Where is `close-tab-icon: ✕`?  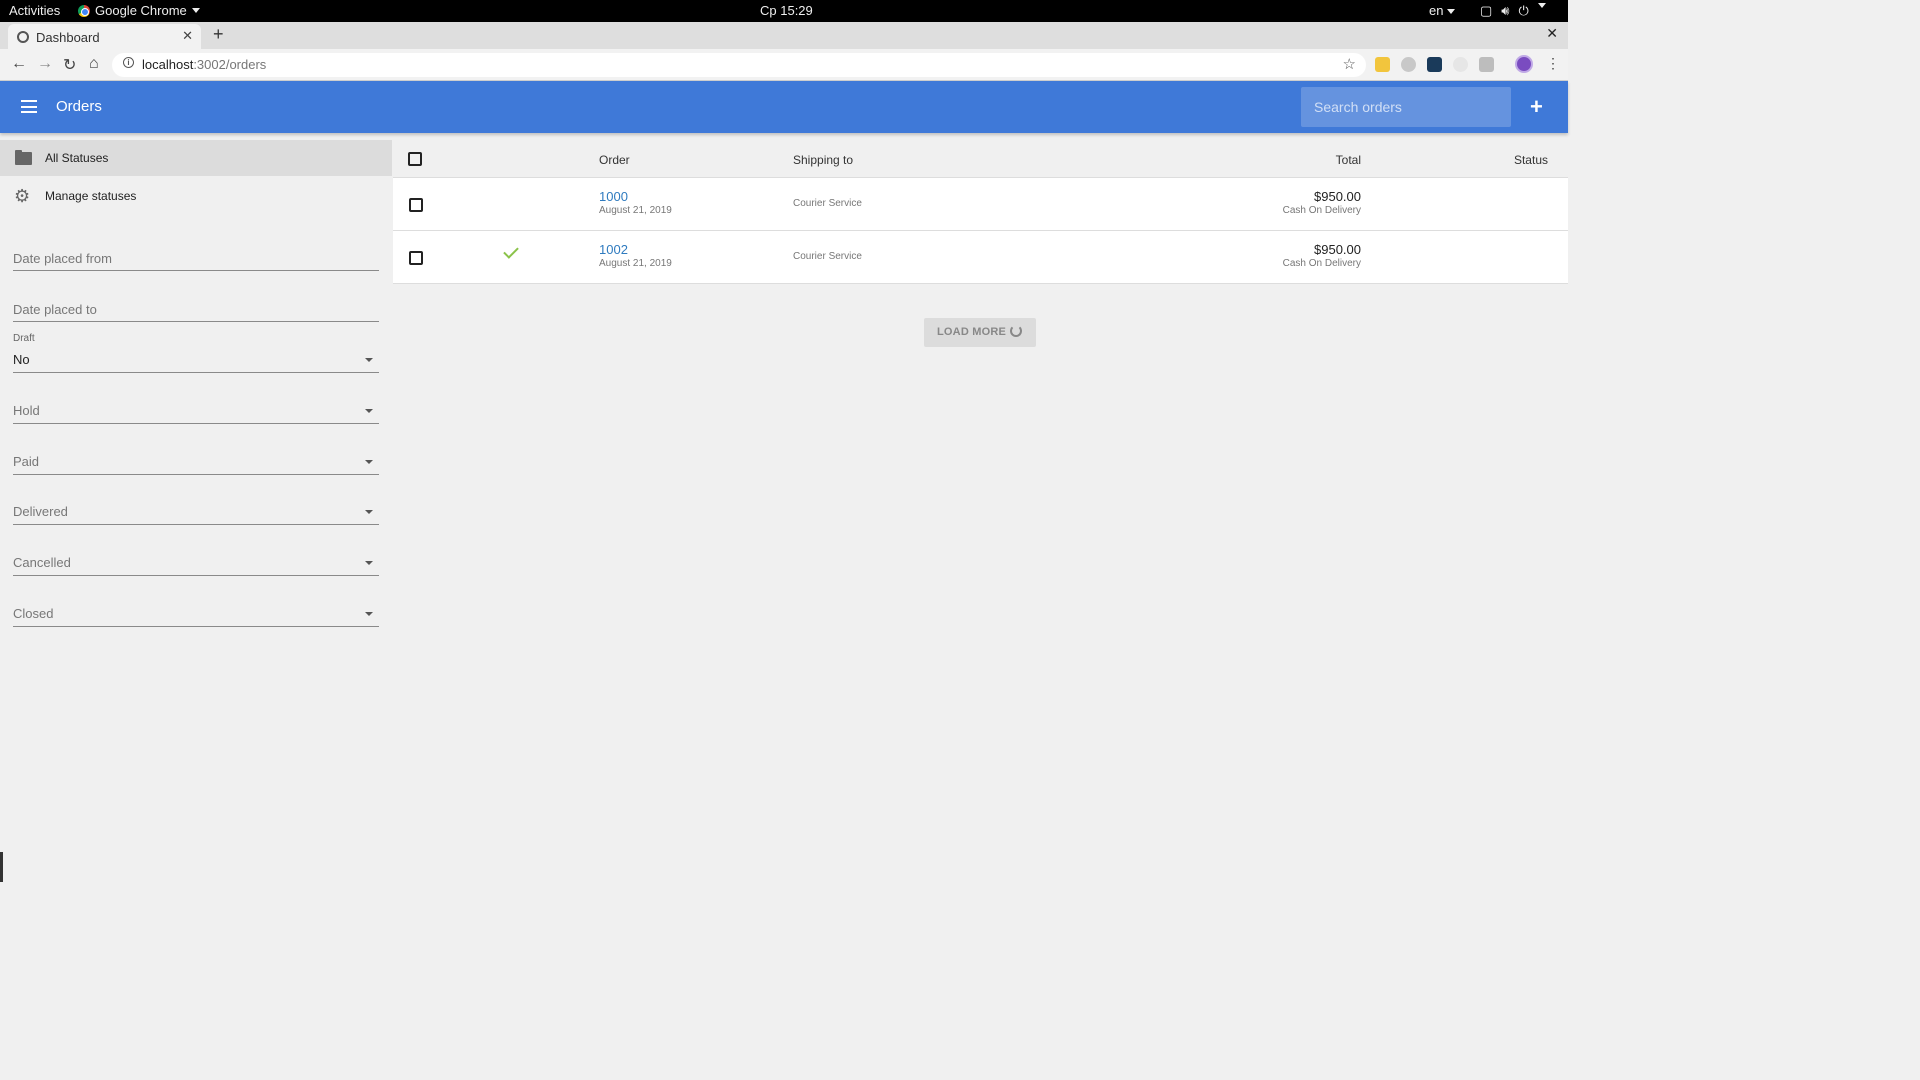
close-tab-icon: ✕ is located at coordinates (187, 36).